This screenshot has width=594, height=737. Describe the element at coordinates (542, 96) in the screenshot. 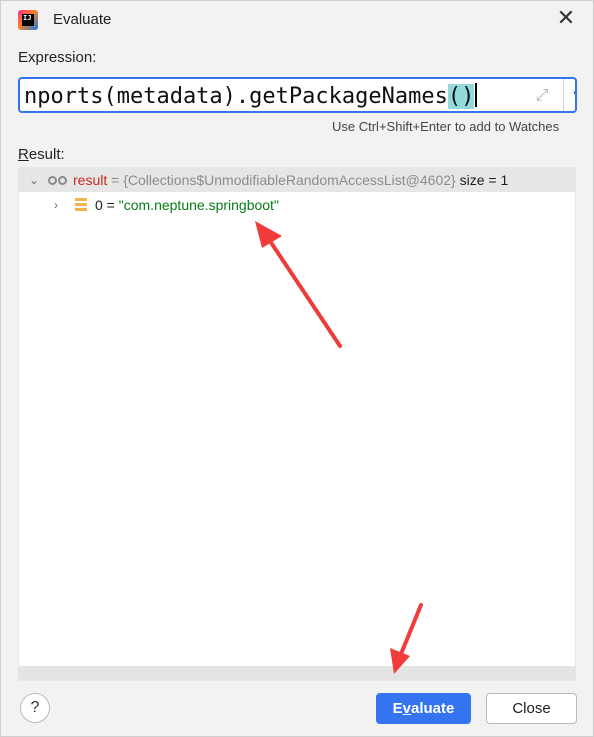

I see `expand-editor-icon: ⤢` at that location.